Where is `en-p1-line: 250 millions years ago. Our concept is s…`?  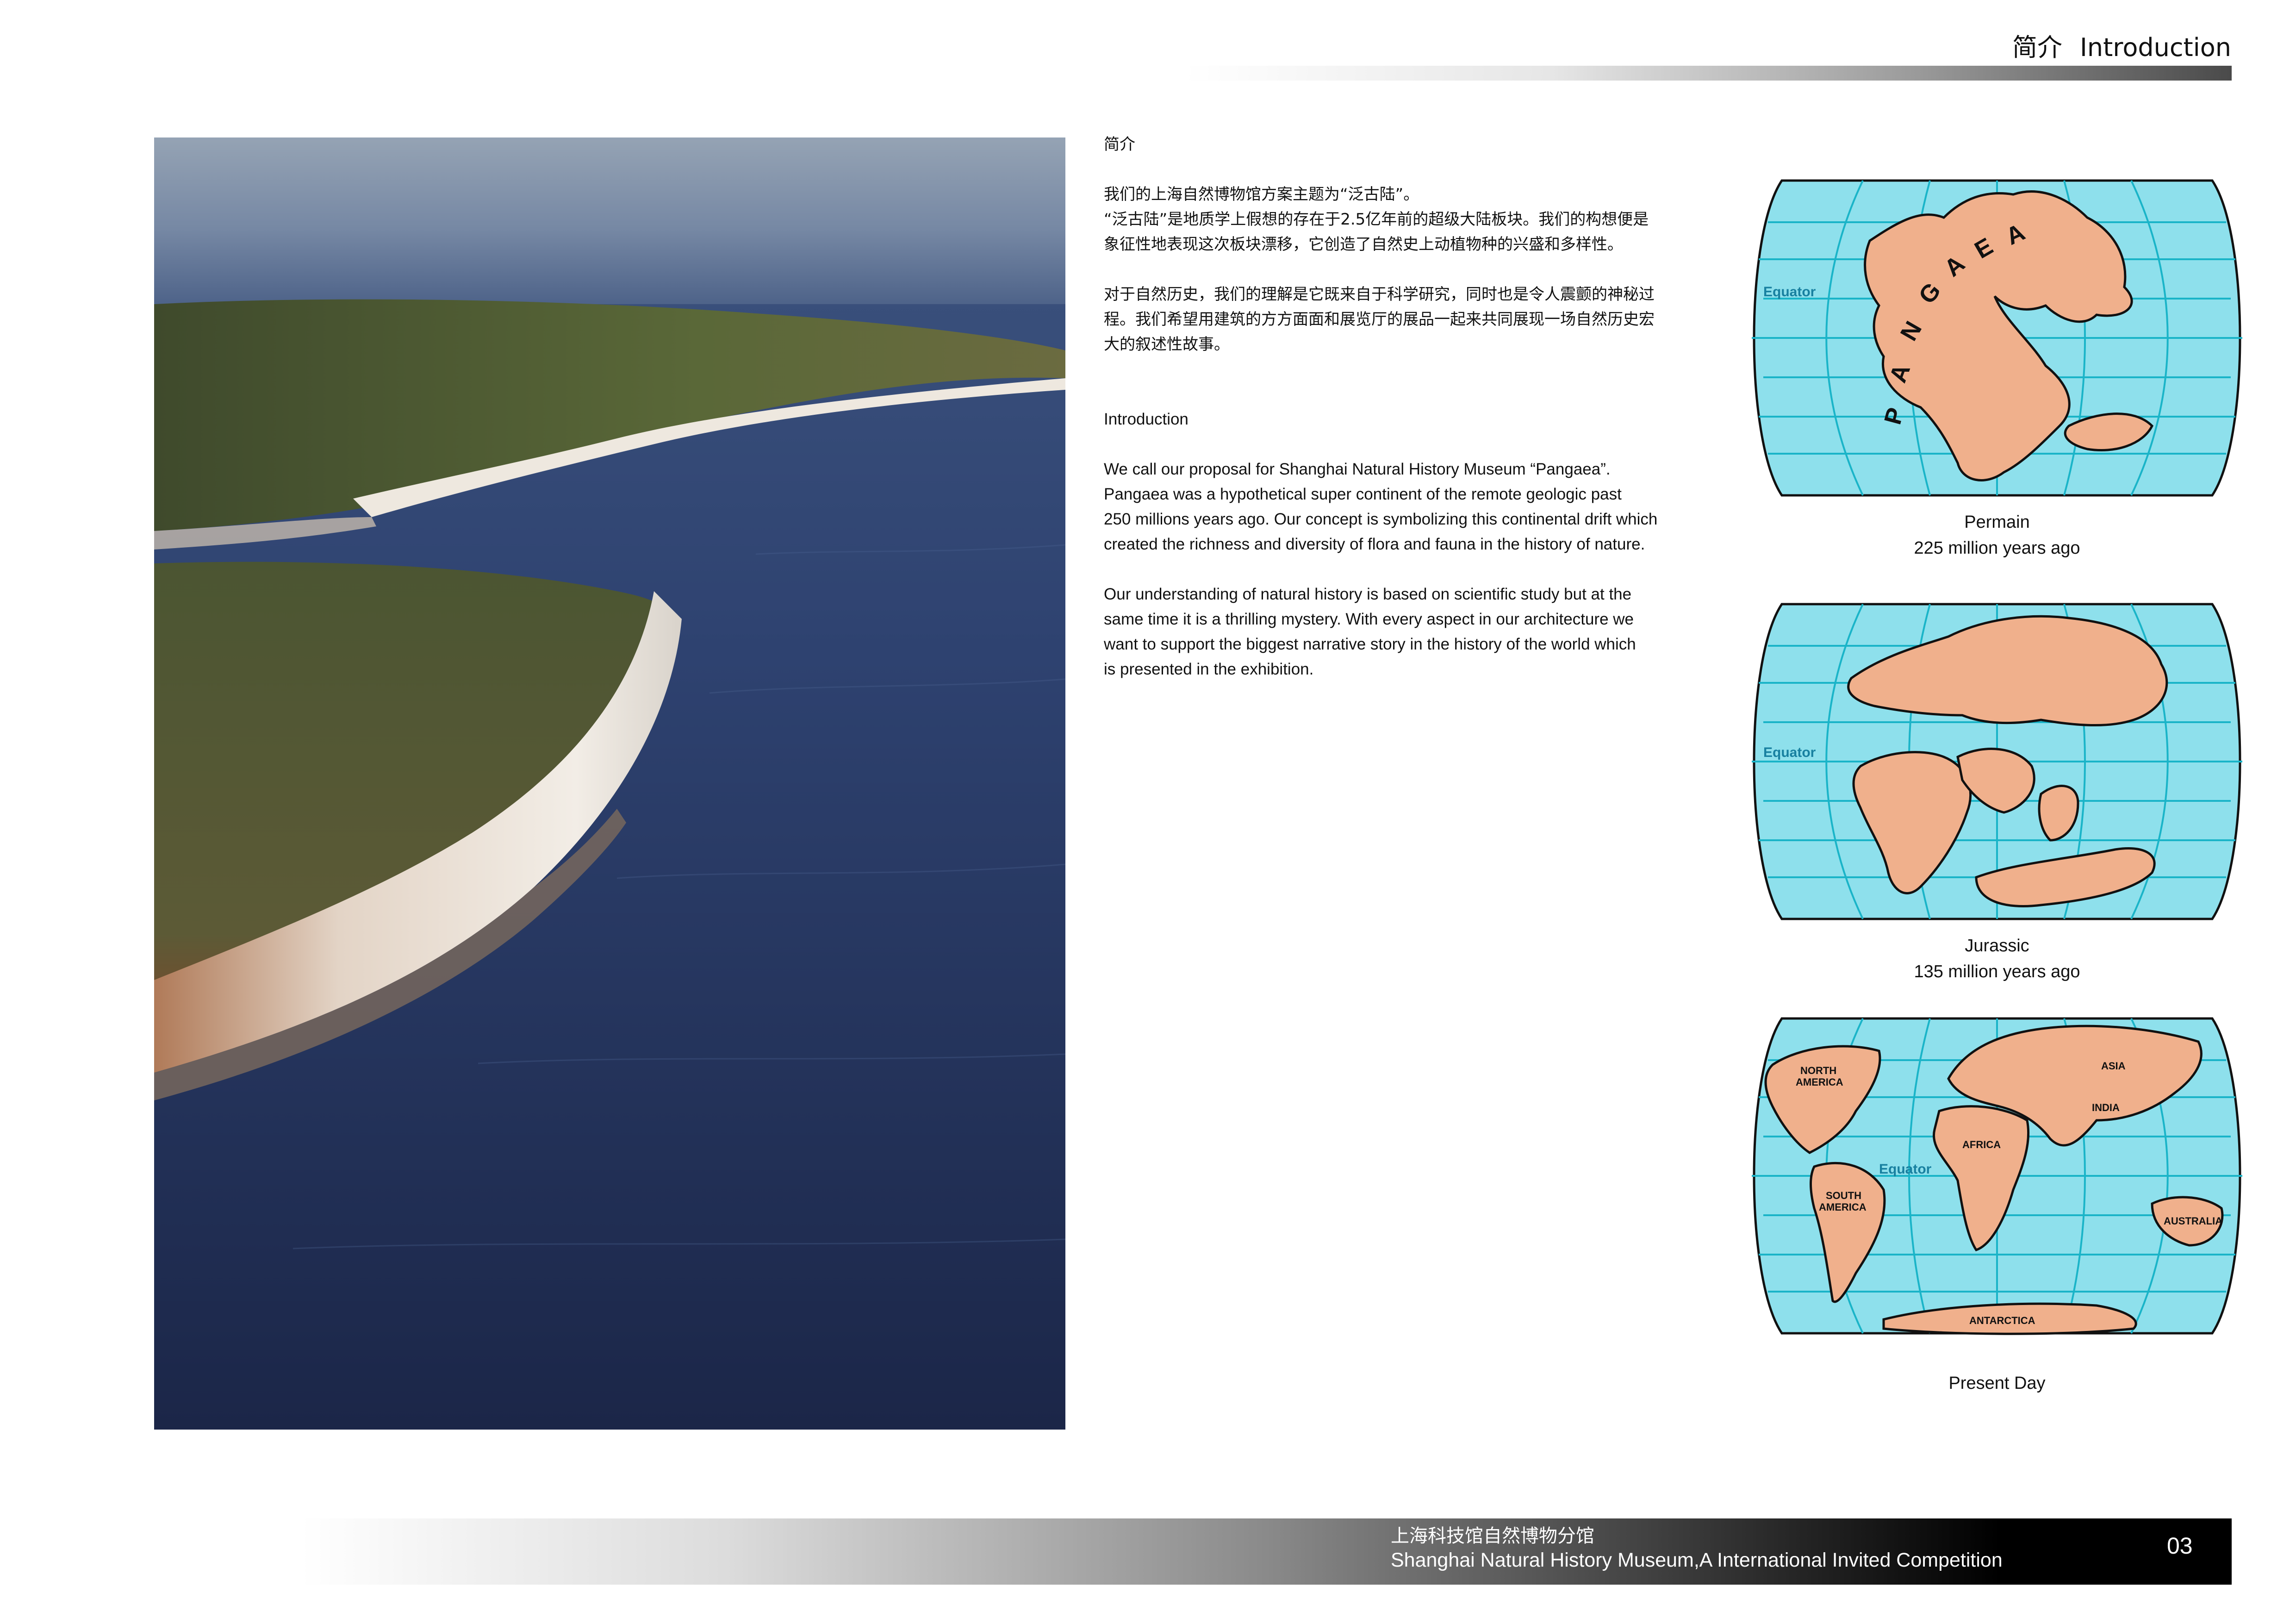
en-p1-line: 250 millions years ago. Our concept is s… is located at coordinates (1381, 519).